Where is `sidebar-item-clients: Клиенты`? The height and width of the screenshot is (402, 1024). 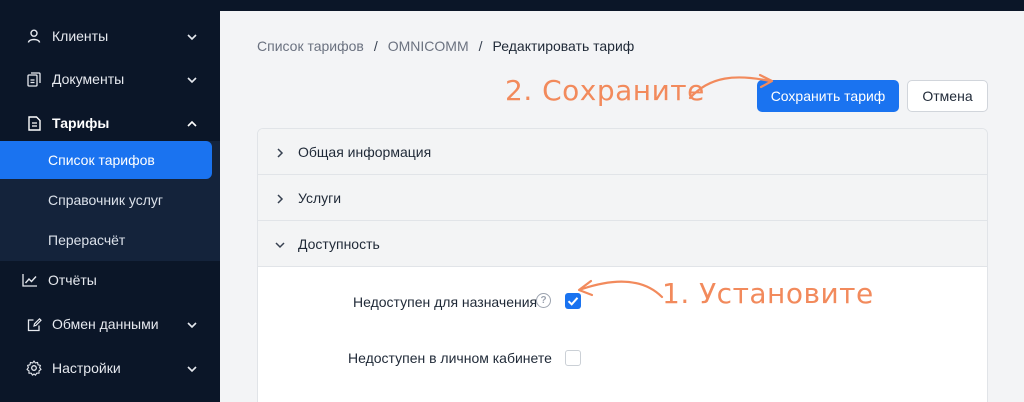
sidebar-item-clients: Клиенты is located at coordinates (110, 36).